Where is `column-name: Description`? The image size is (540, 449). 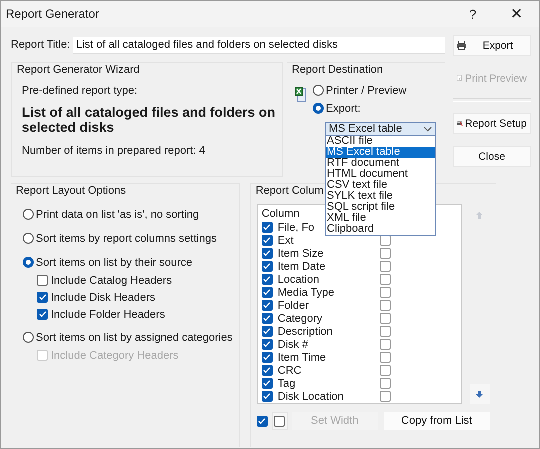
column-name: Description is located at coordinates (305, 332).